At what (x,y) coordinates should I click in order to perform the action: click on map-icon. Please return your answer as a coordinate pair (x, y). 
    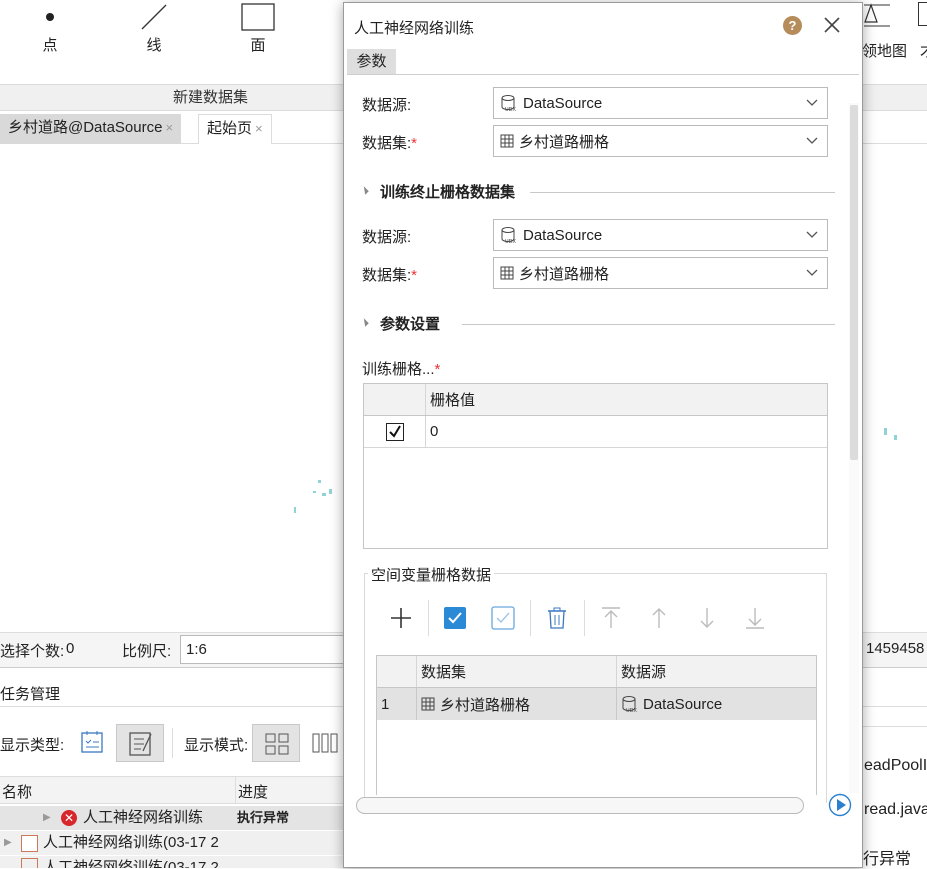
    Looking at the image, I should click on (878, 15).